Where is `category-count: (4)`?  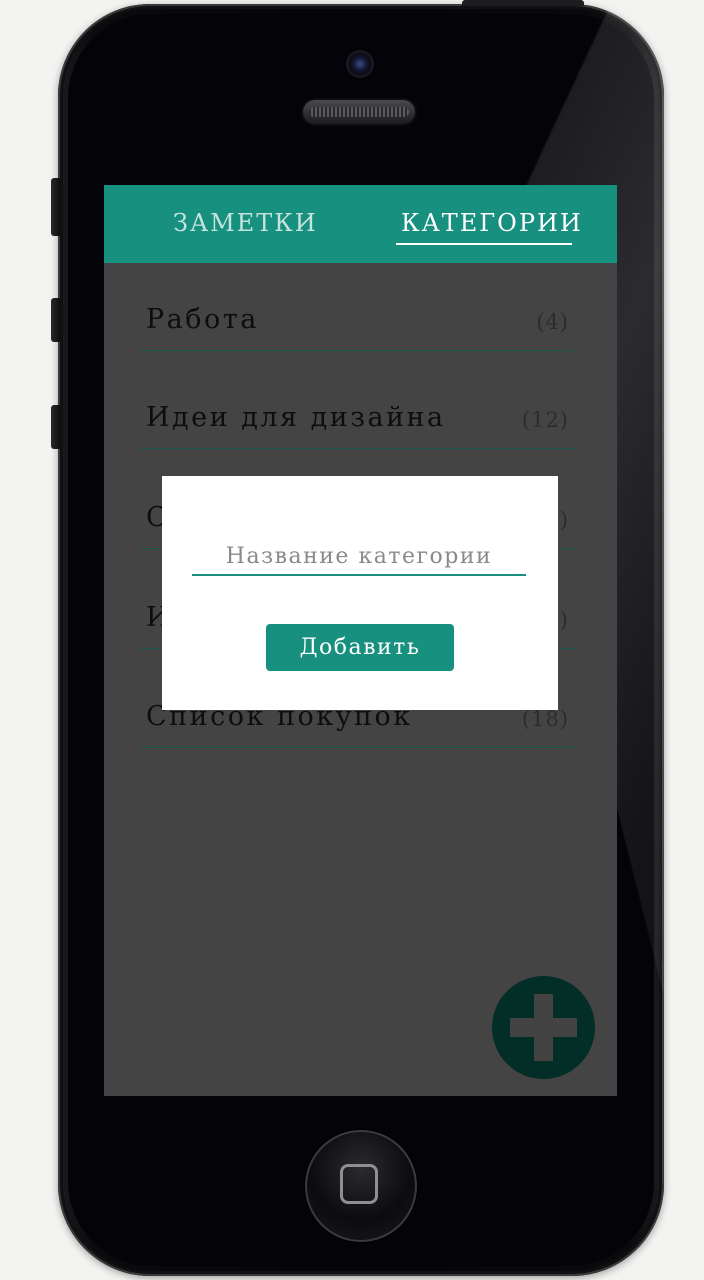 category-count: (4) is located at coordinates (552, 322).